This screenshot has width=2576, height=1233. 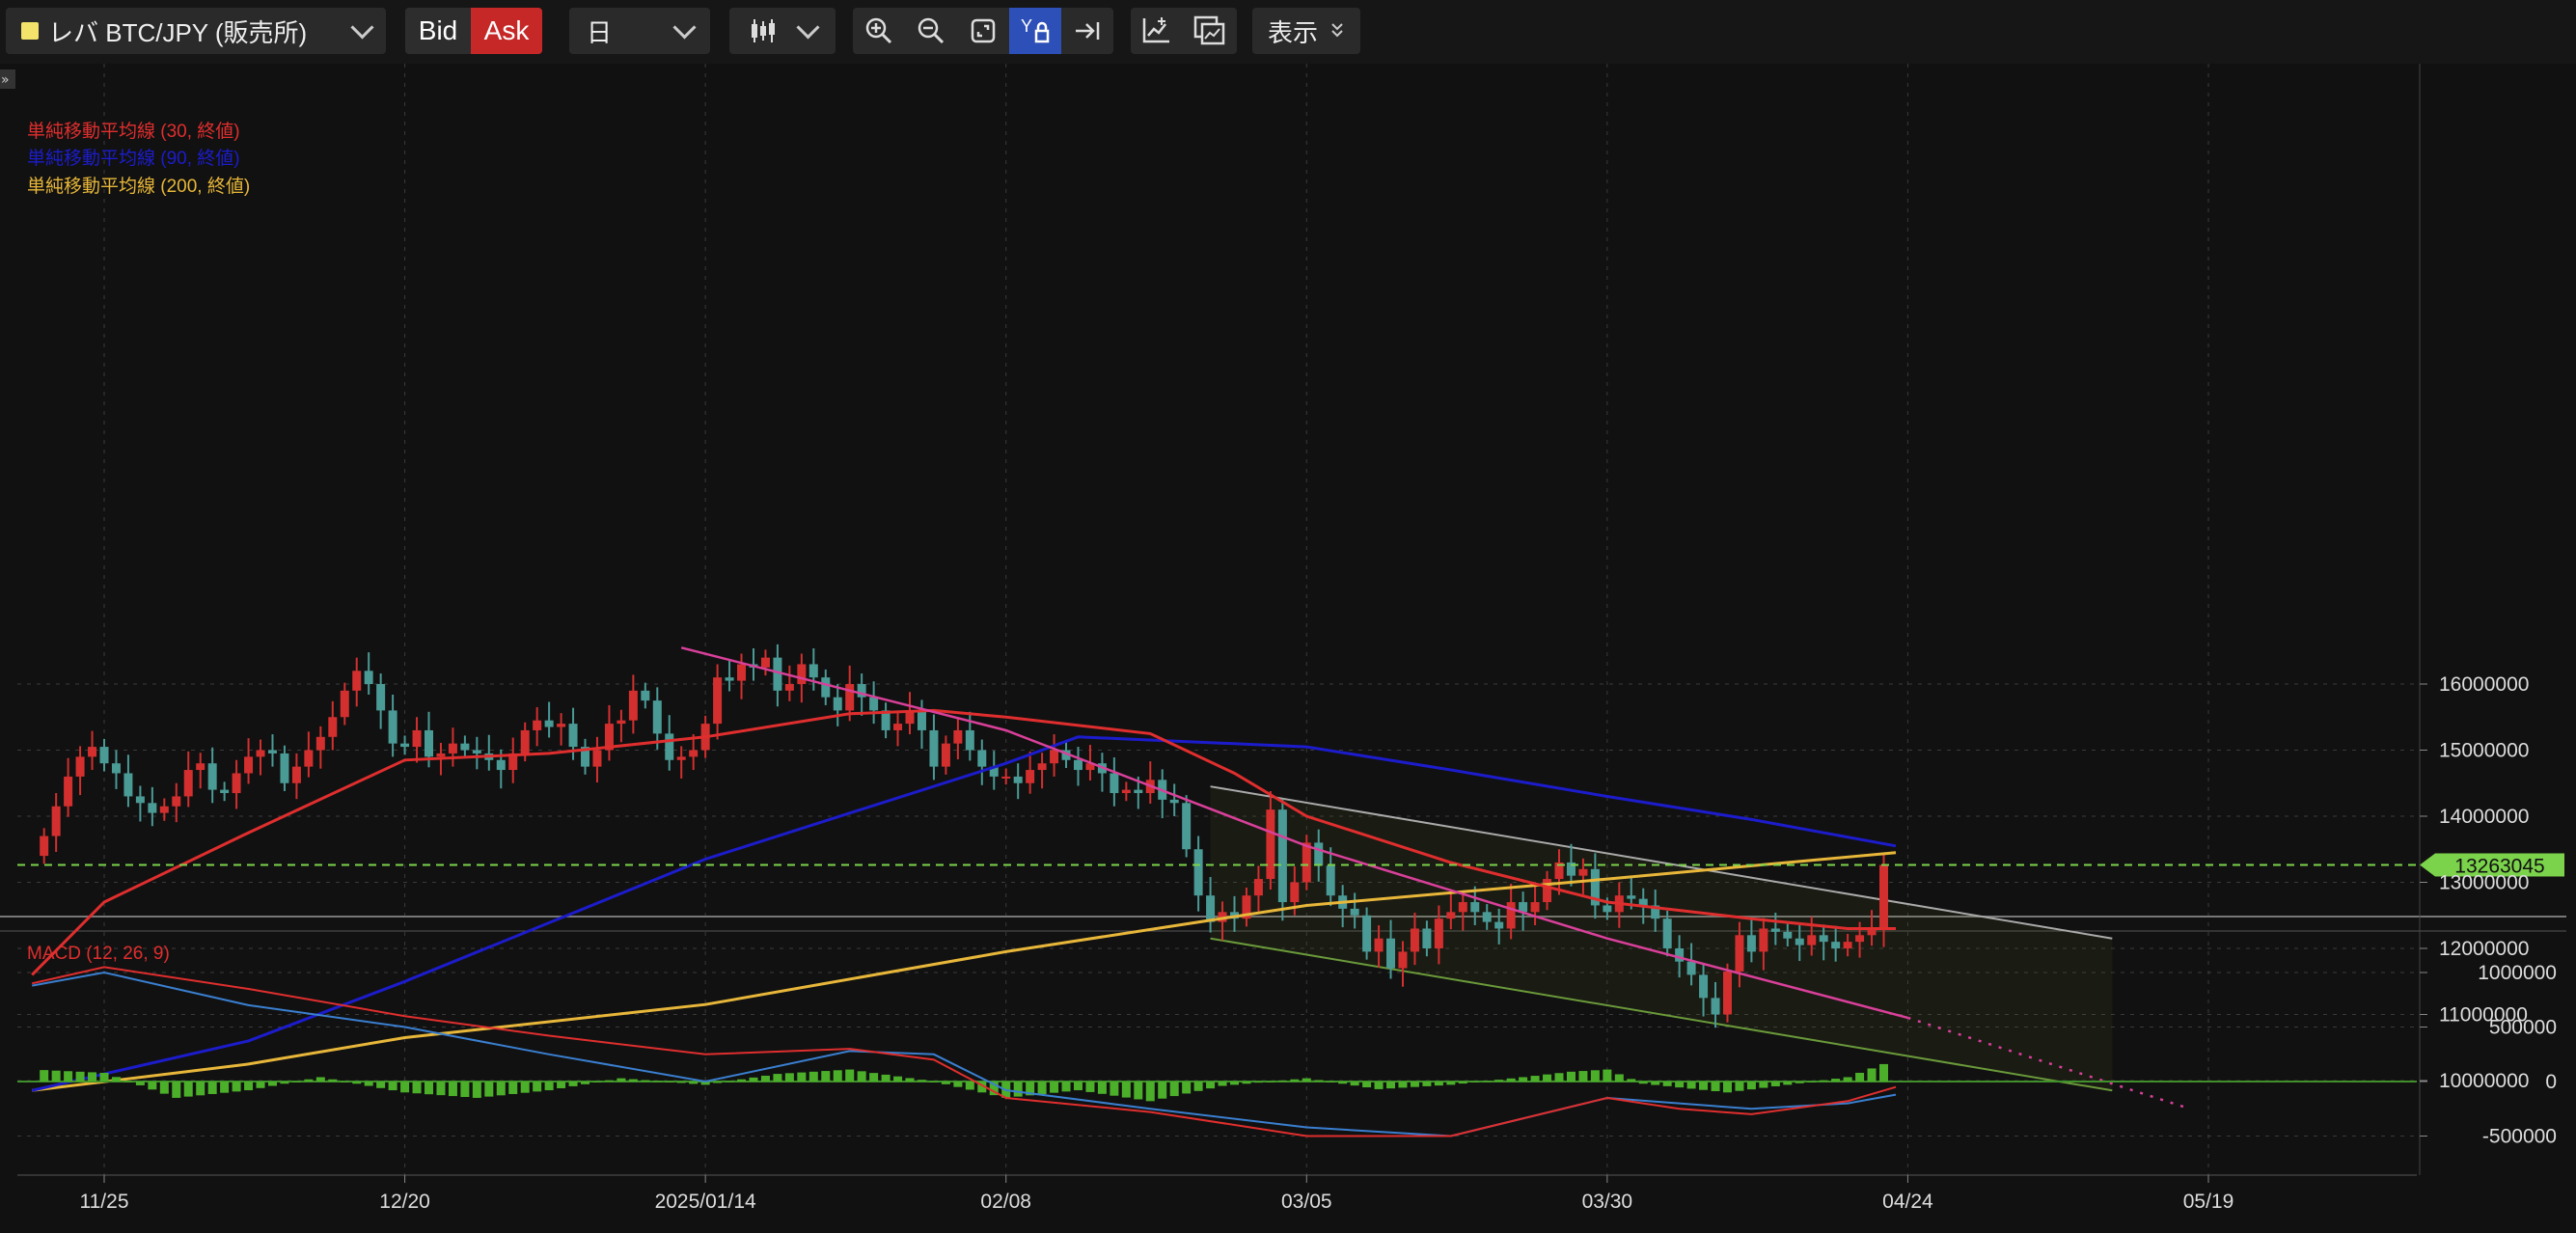 I want to click on time-axis-label: 12/20, so click(x=405, y=1202).